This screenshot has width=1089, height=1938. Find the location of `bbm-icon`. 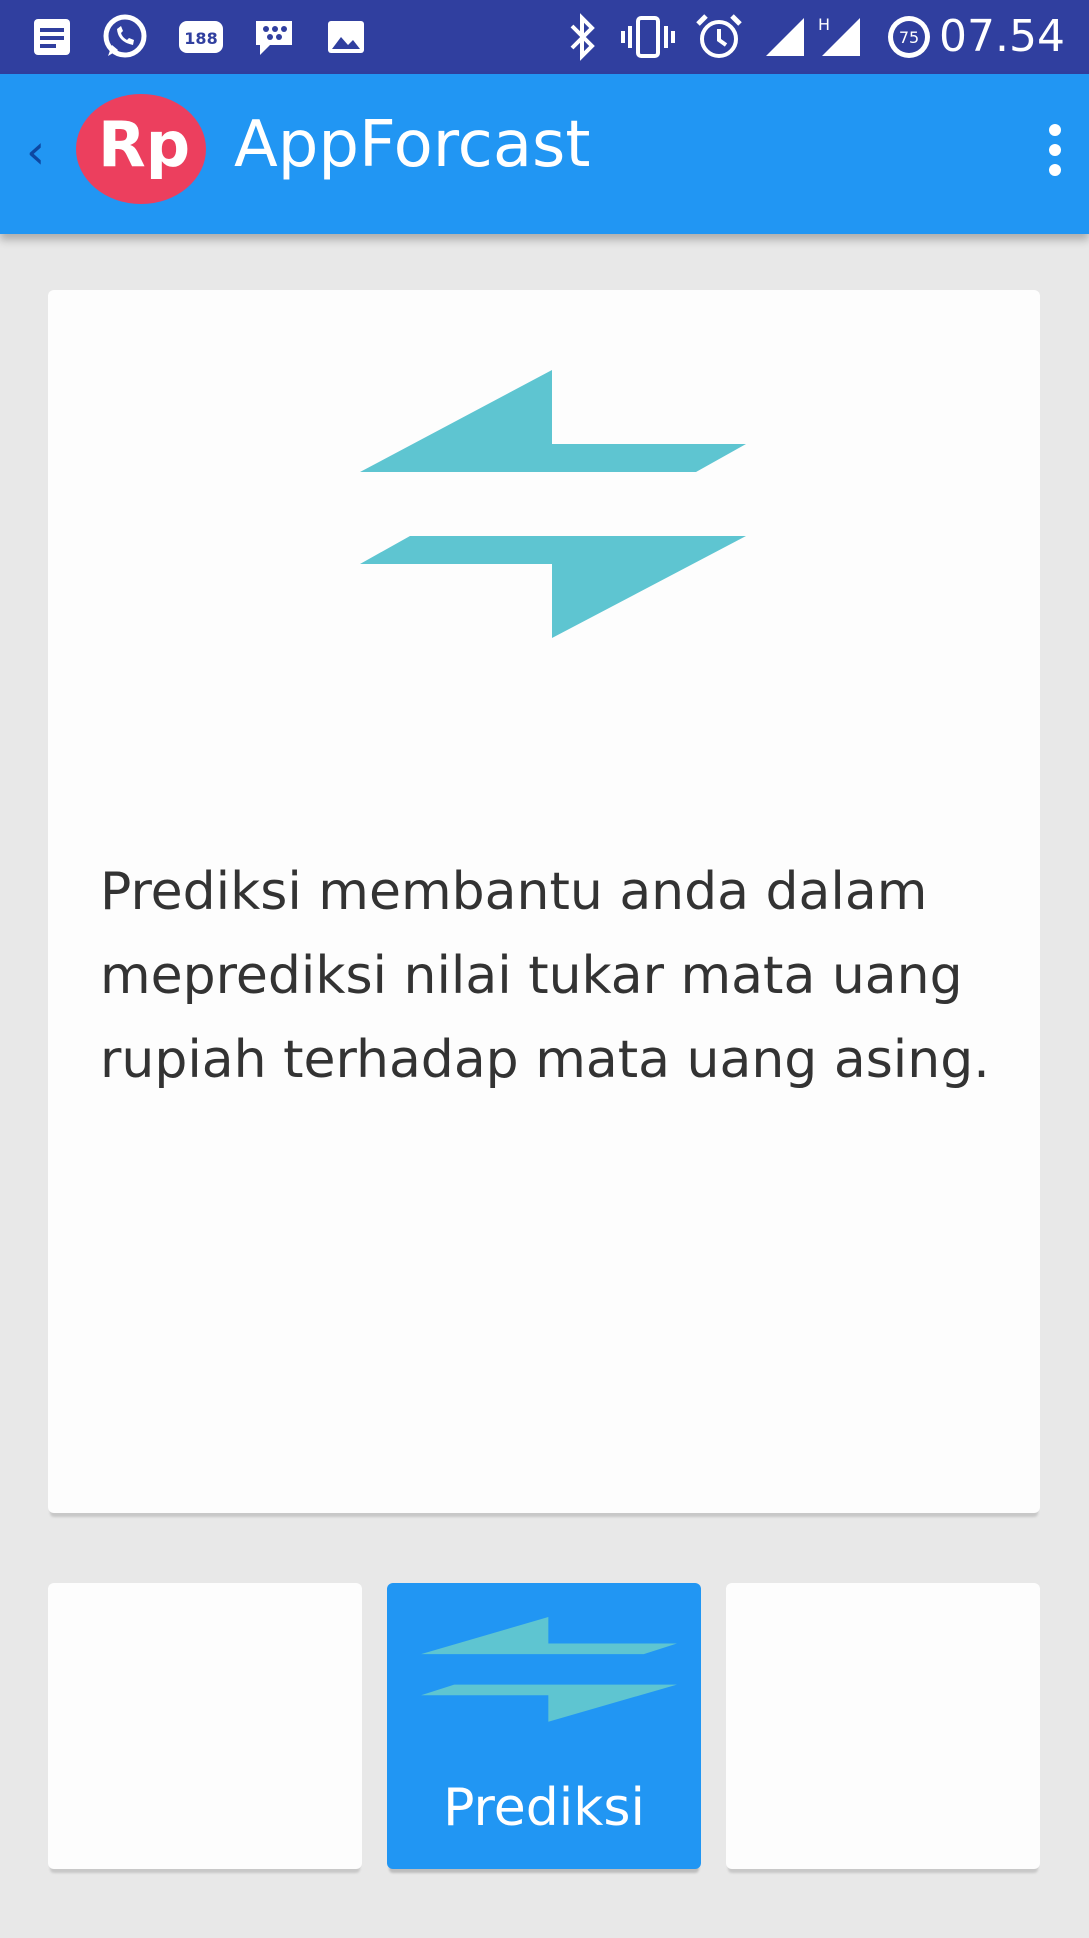

bbm-icon is located at coordinates (274, 37).